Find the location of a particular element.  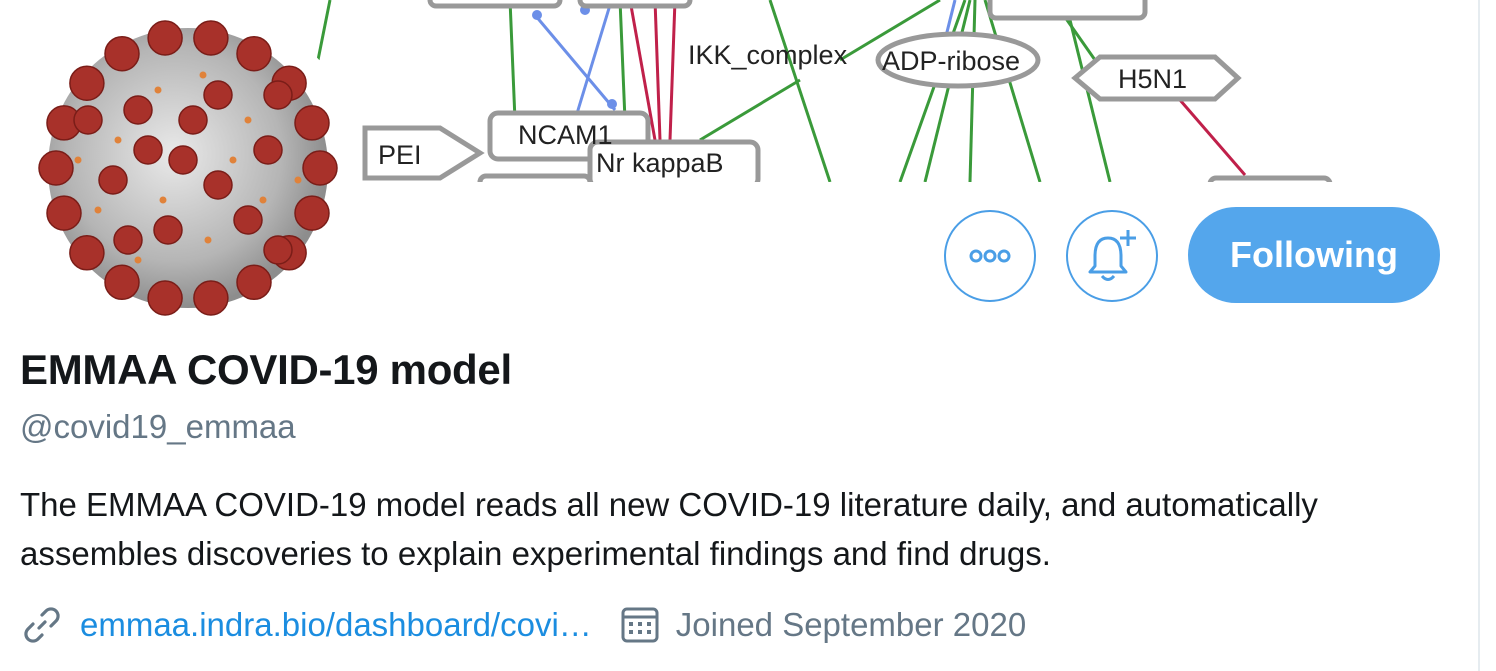

more-options-button is located at coordinates (990, 256).